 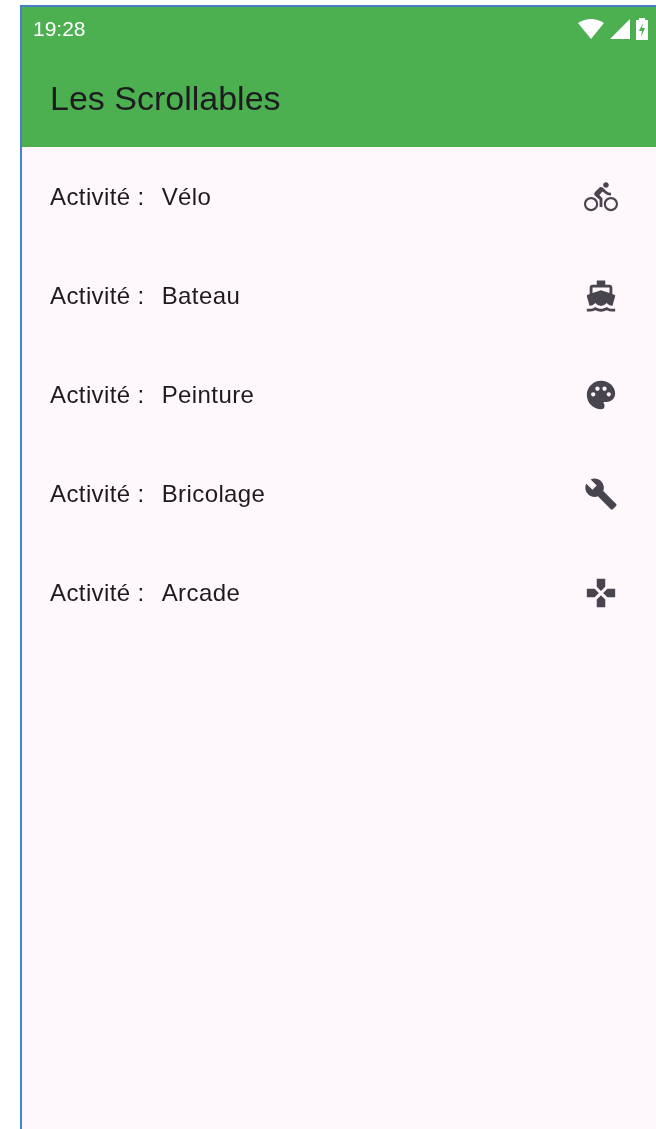 What do you see at coordinates (208, 394) in the screenshot?
I see `activity-name: Peinture` at bounding box center [208, 394].